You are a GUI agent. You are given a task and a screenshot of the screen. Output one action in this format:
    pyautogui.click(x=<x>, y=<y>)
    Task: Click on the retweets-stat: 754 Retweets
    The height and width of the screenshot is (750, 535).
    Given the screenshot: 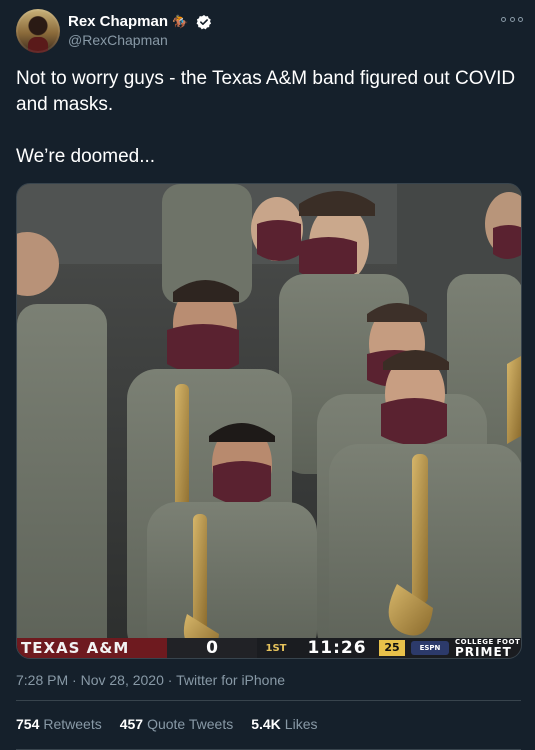 What is the action you would take?
    pyautogui.click(x=59, y=724)
    